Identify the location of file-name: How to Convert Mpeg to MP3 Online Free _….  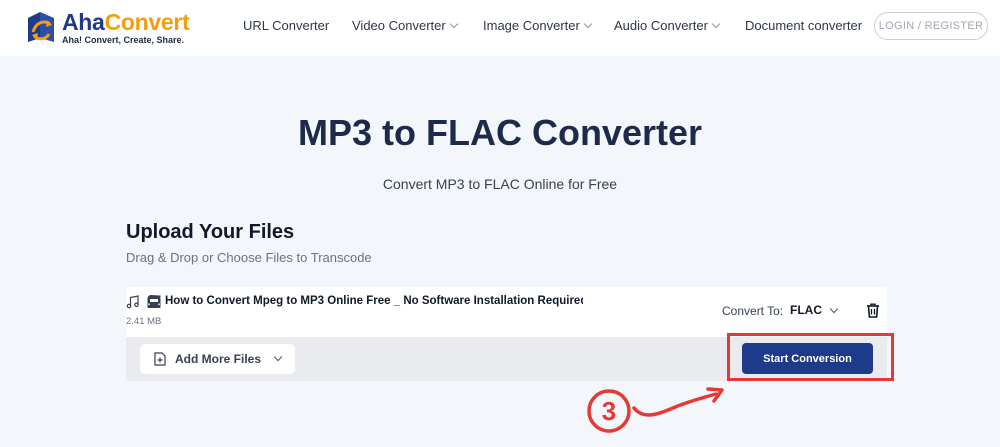
(374, 301).